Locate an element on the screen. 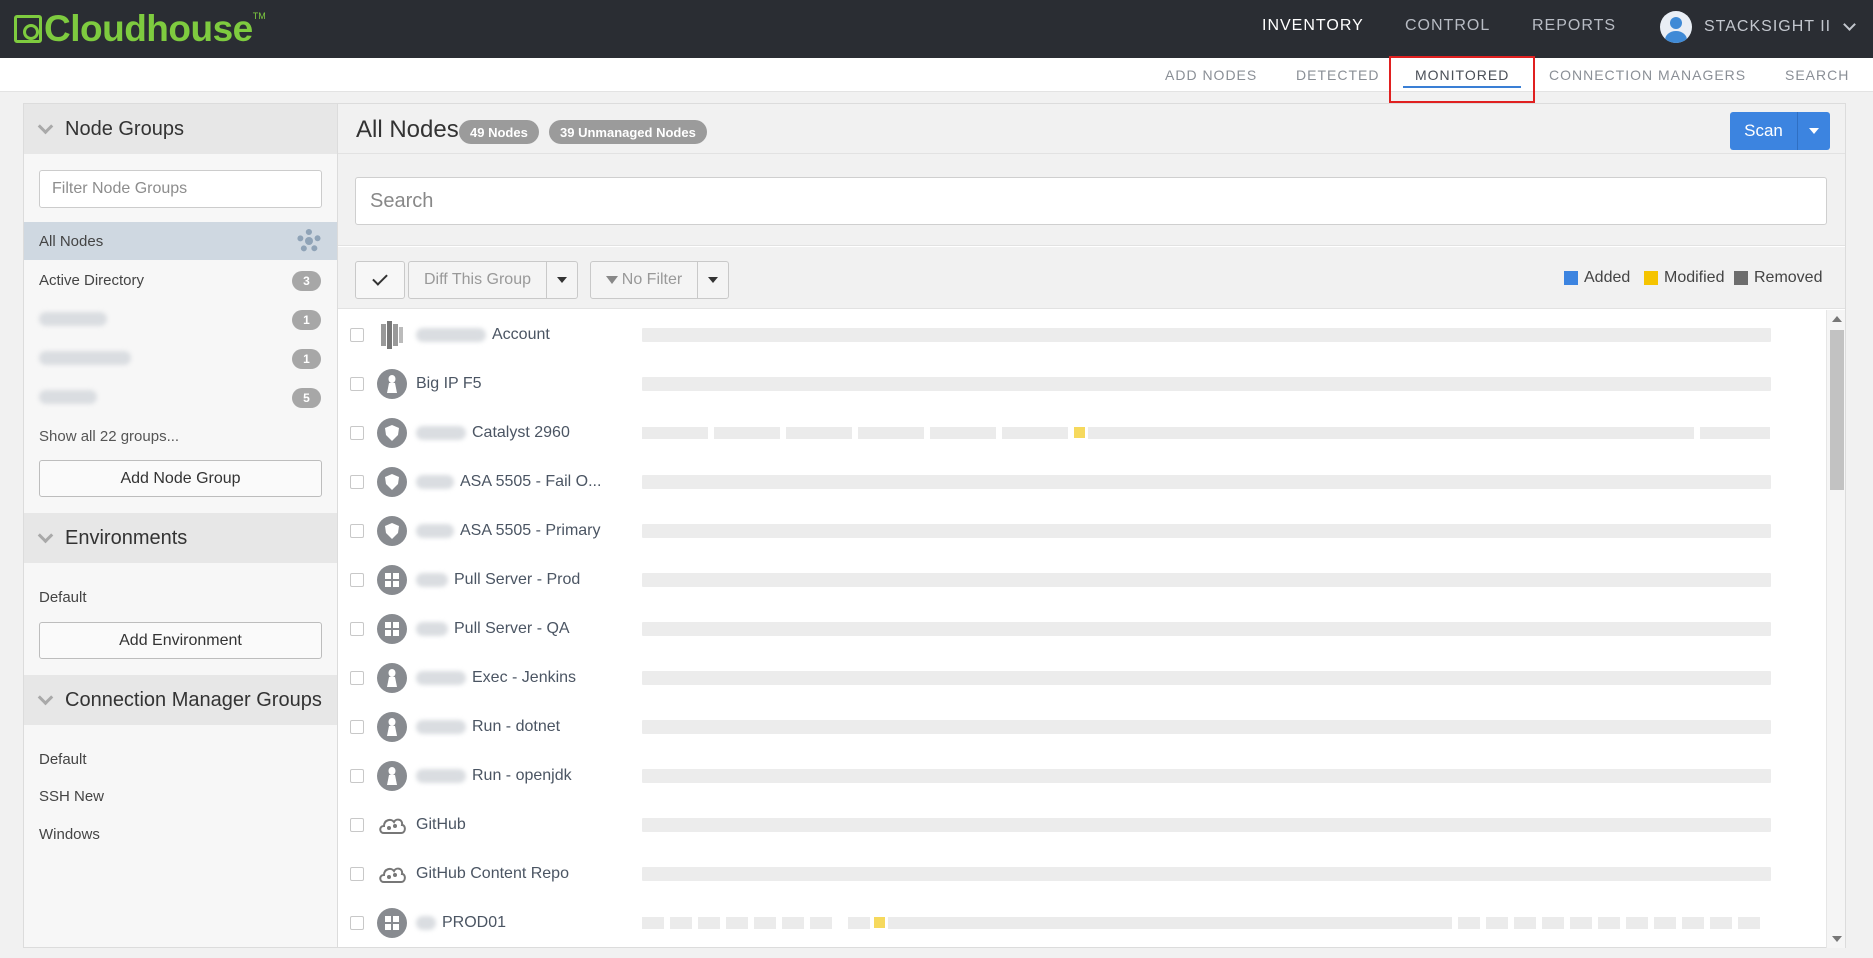  group-redacted-1: 1 is located at coordinates (180, 319).